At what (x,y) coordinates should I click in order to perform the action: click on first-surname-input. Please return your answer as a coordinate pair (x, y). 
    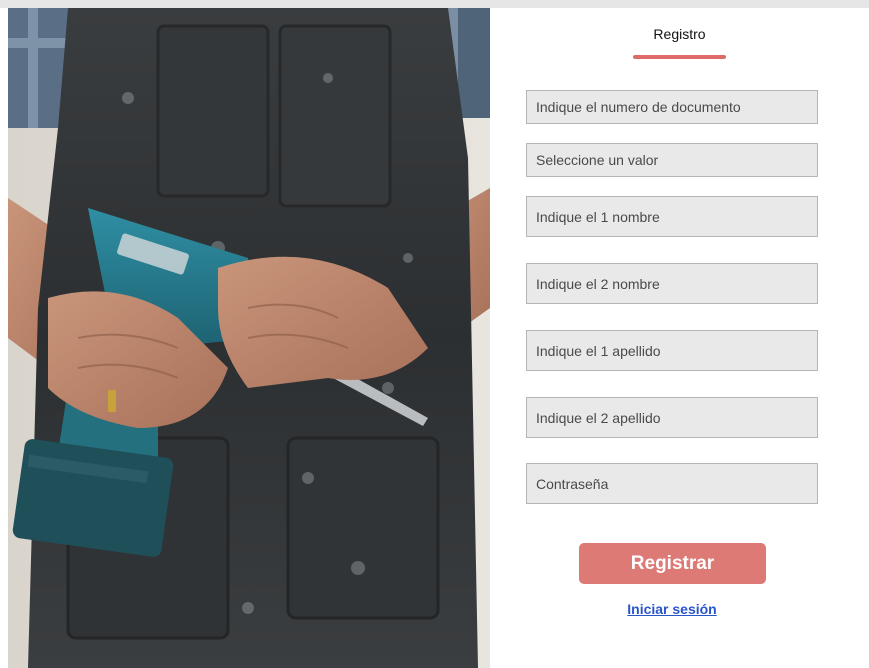
    Looking at the image, I should click on (672, 350).